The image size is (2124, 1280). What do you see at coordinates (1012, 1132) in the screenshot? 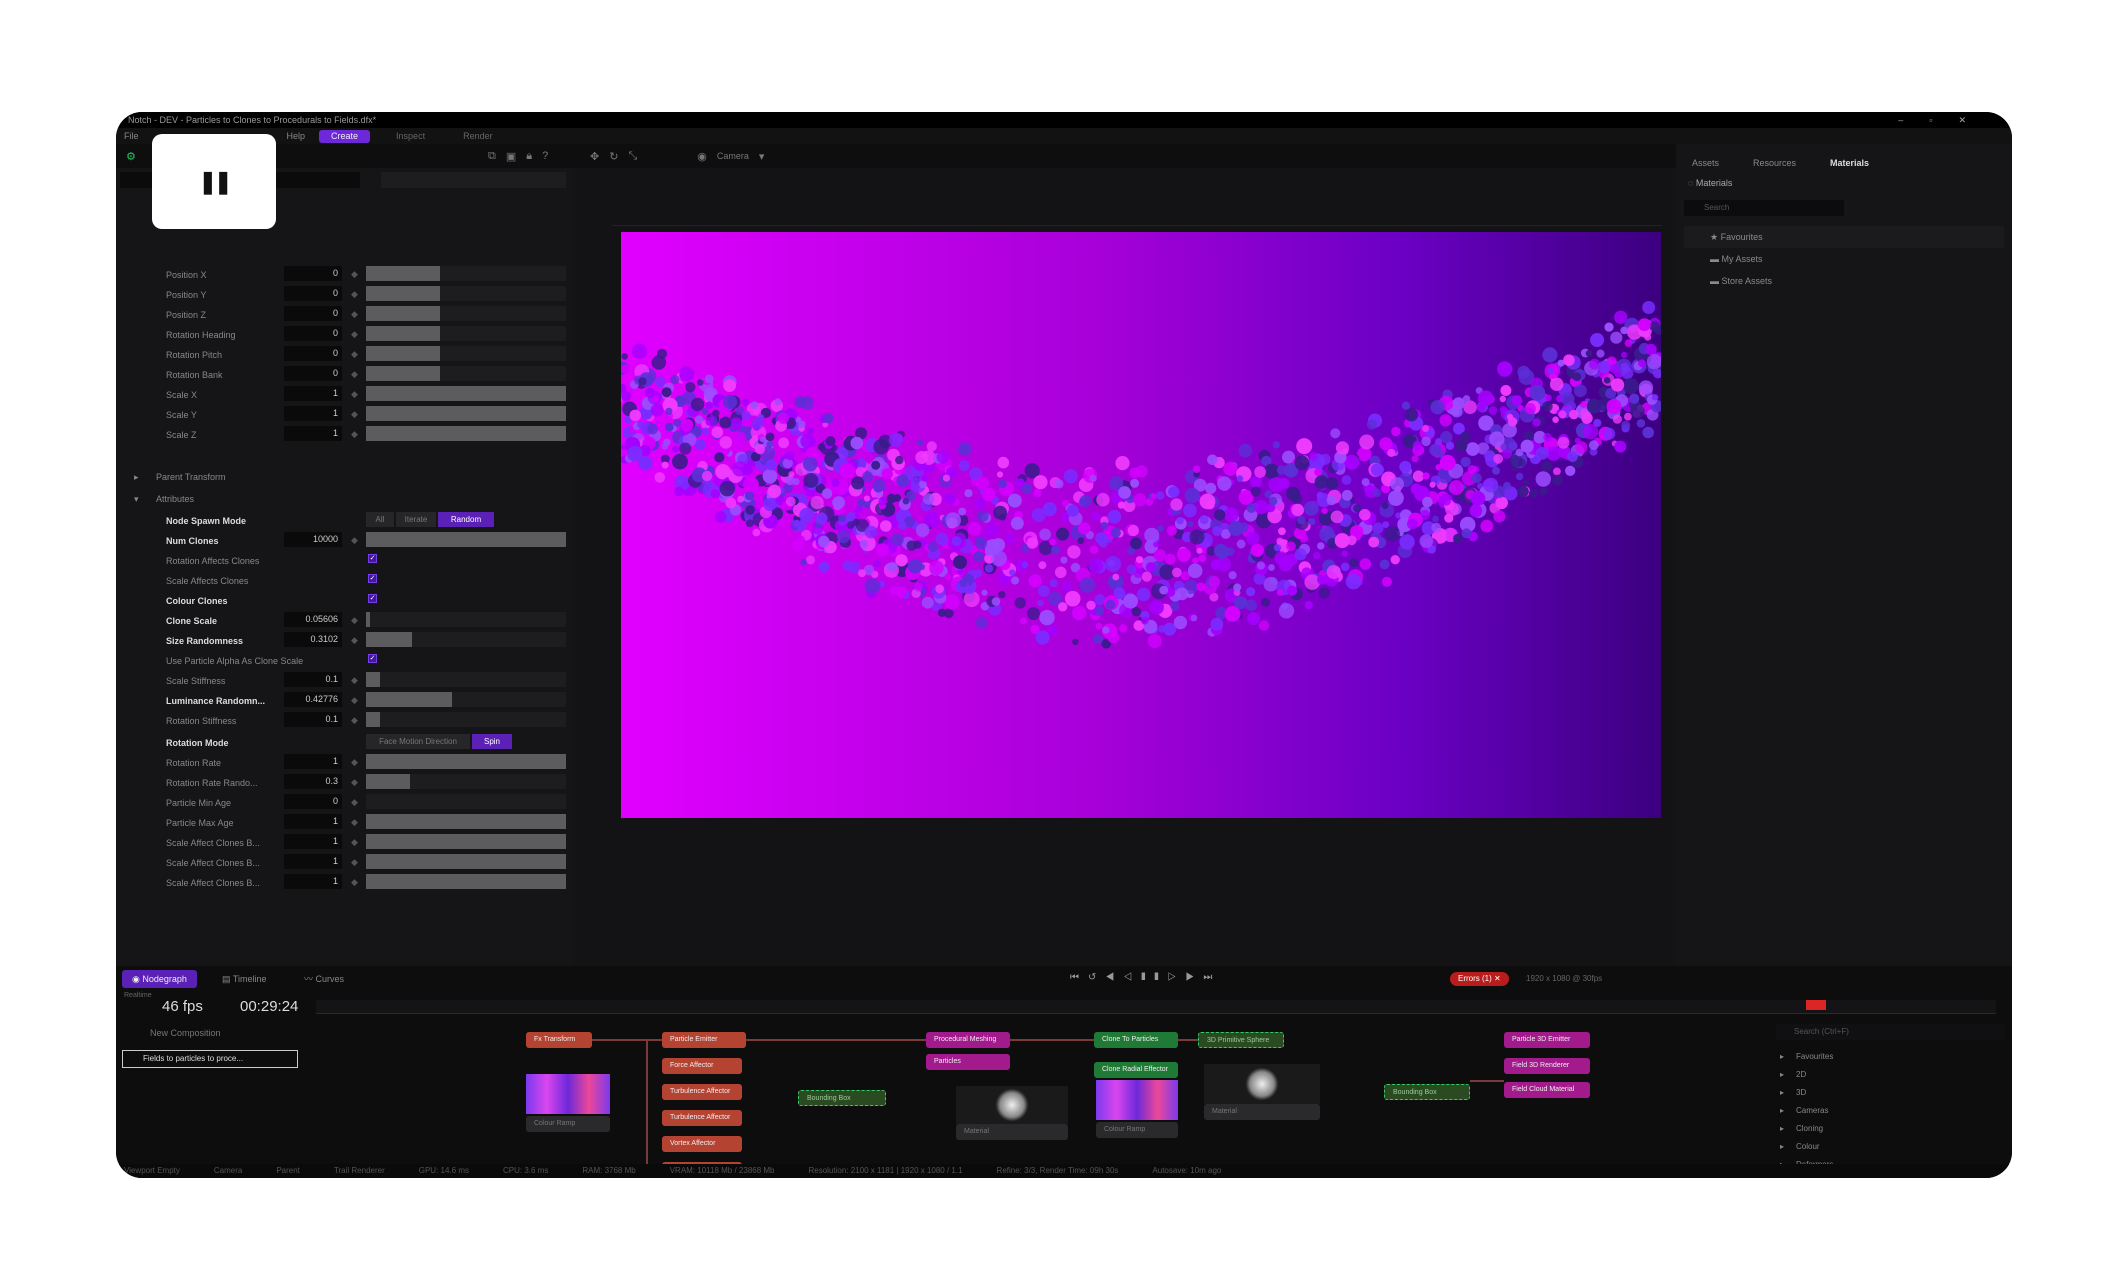
I see `graph-node: Material` at bounding box center [1012, 1132].